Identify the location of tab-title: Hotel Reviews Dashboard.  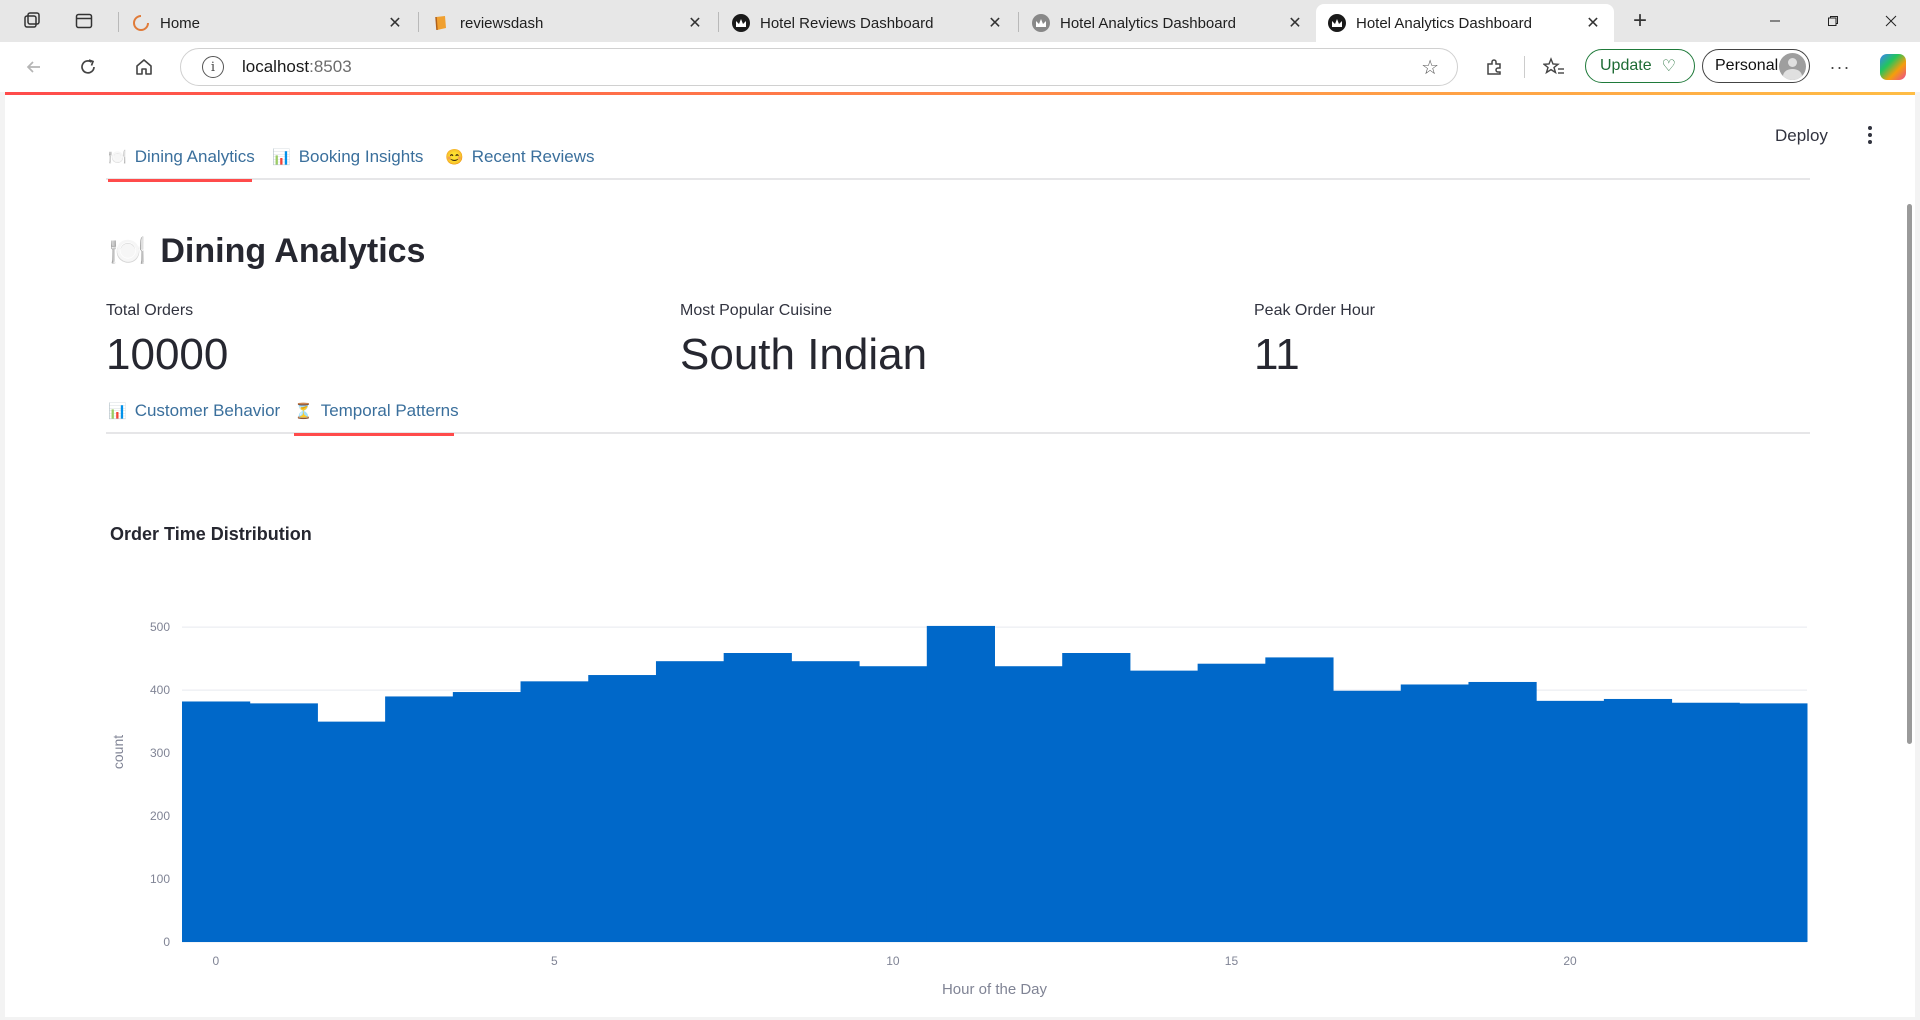
(847, 23).